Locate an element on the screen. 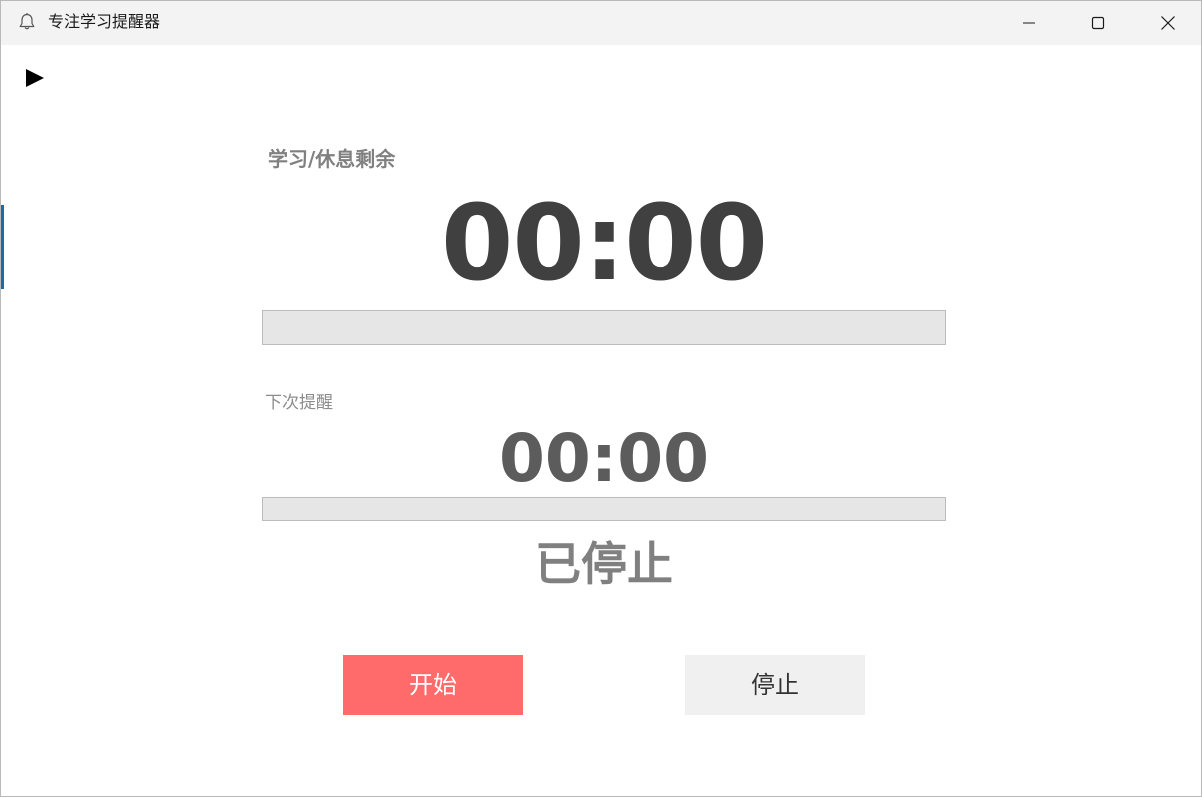 This screenshot has width=1202, height=797. status-text: 已停止 is located at coordinates (604, 564).